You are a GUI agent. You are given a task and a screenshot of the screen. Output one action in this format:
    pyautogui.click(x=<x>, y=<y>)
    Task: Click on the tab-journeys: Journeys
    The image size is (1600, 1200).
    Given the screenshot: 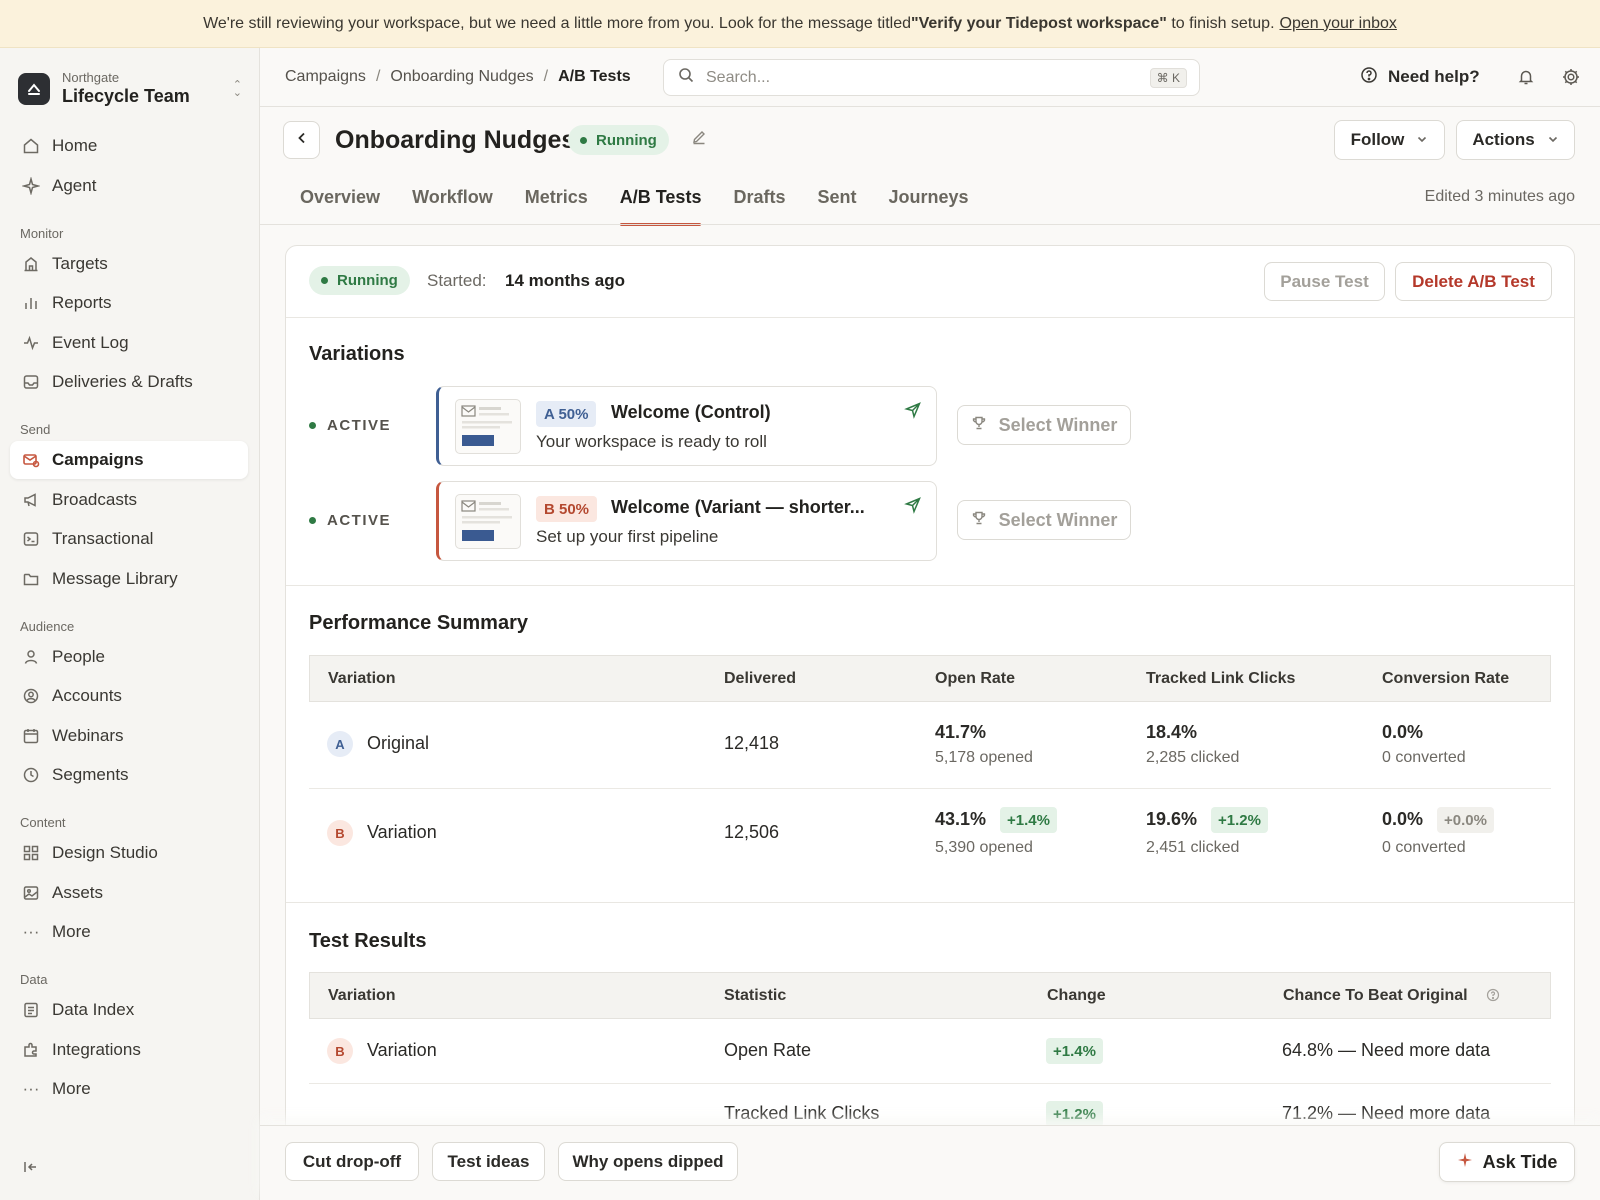 What is the action you would take?
    pyautogui.click(x=928, y=203)
    